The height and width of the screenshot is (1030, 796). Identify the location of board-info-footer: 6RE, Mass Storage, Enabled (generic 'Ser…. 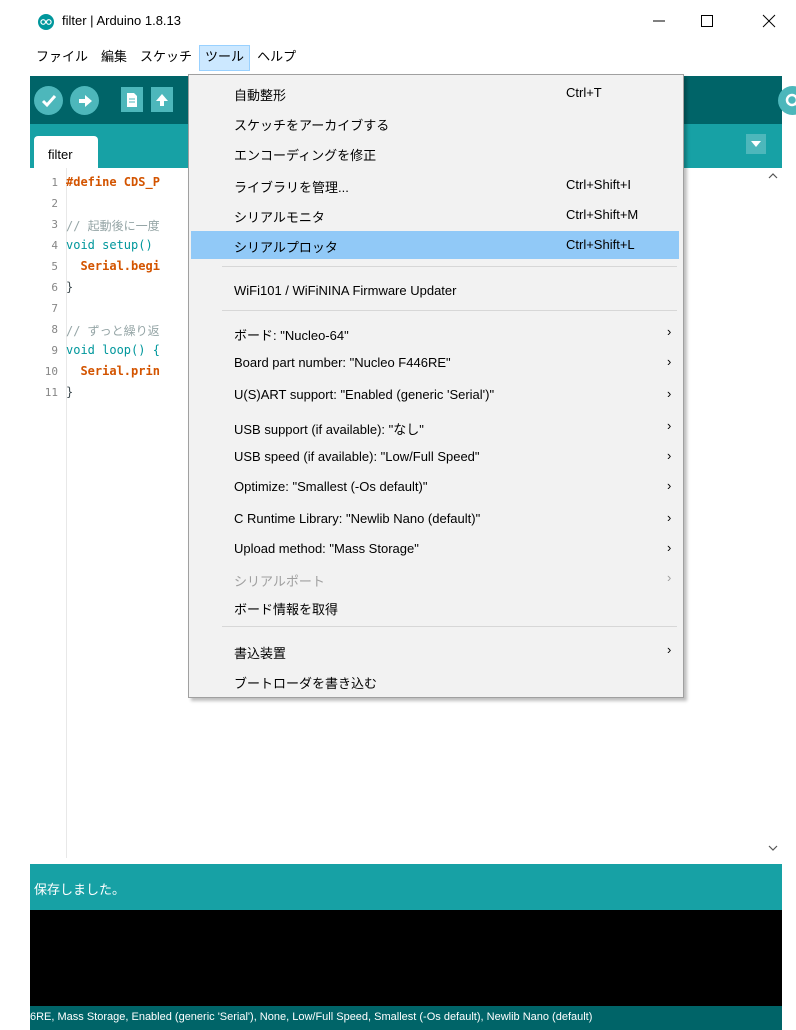
(406, 1018).